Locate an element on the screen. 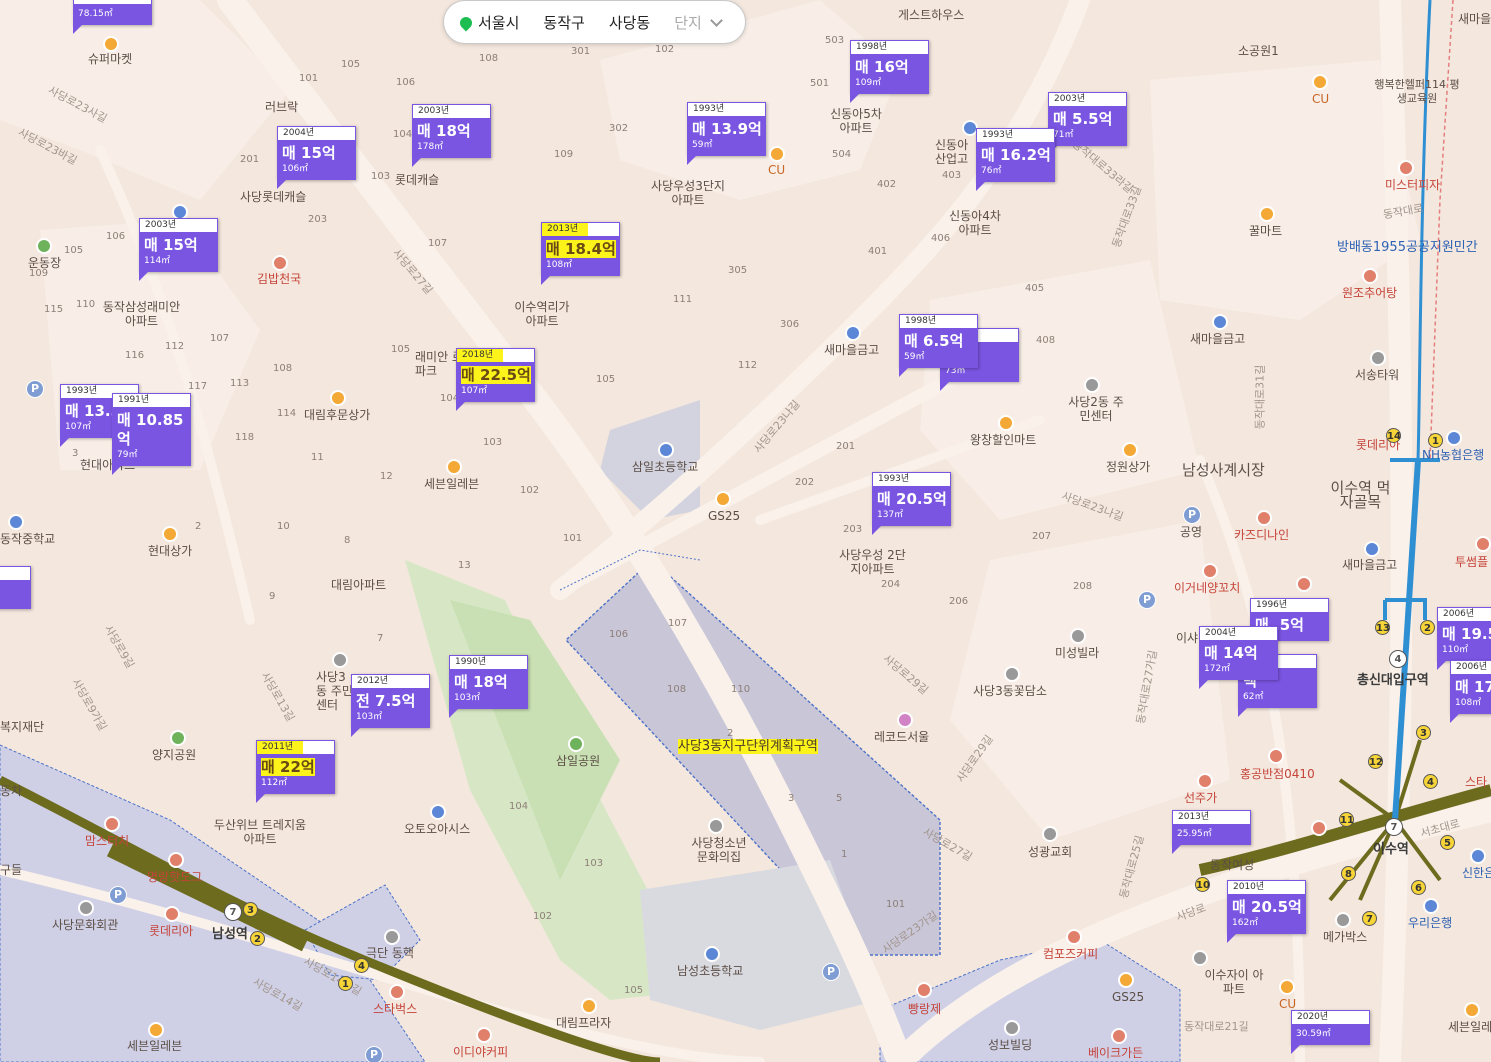 This screenshot has width=1491, height=1062. listing-marker: 2003년 매 5.5억 71㎡ is located at coordinates (1087, 123).